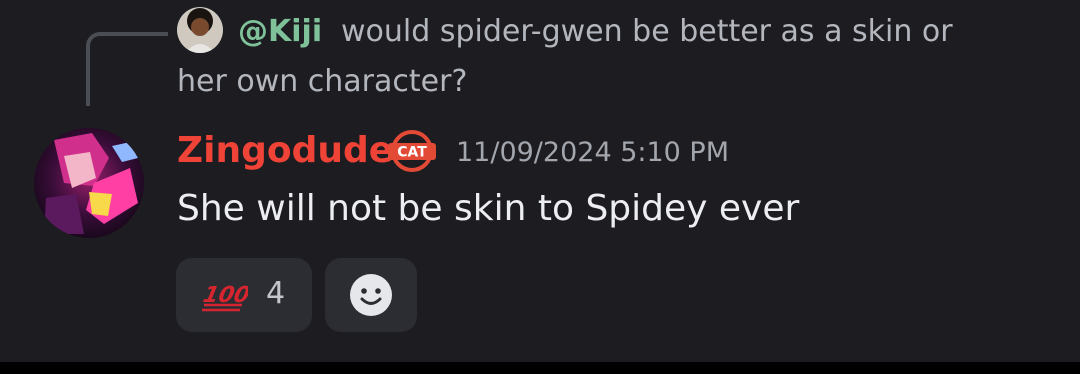 Image resolution: width=1080 pixels, height=374 pixels. Describe the element at coordinates (322, 82) in the screenshot. I see `reply-preview-text-line2: her own character?` at that location.